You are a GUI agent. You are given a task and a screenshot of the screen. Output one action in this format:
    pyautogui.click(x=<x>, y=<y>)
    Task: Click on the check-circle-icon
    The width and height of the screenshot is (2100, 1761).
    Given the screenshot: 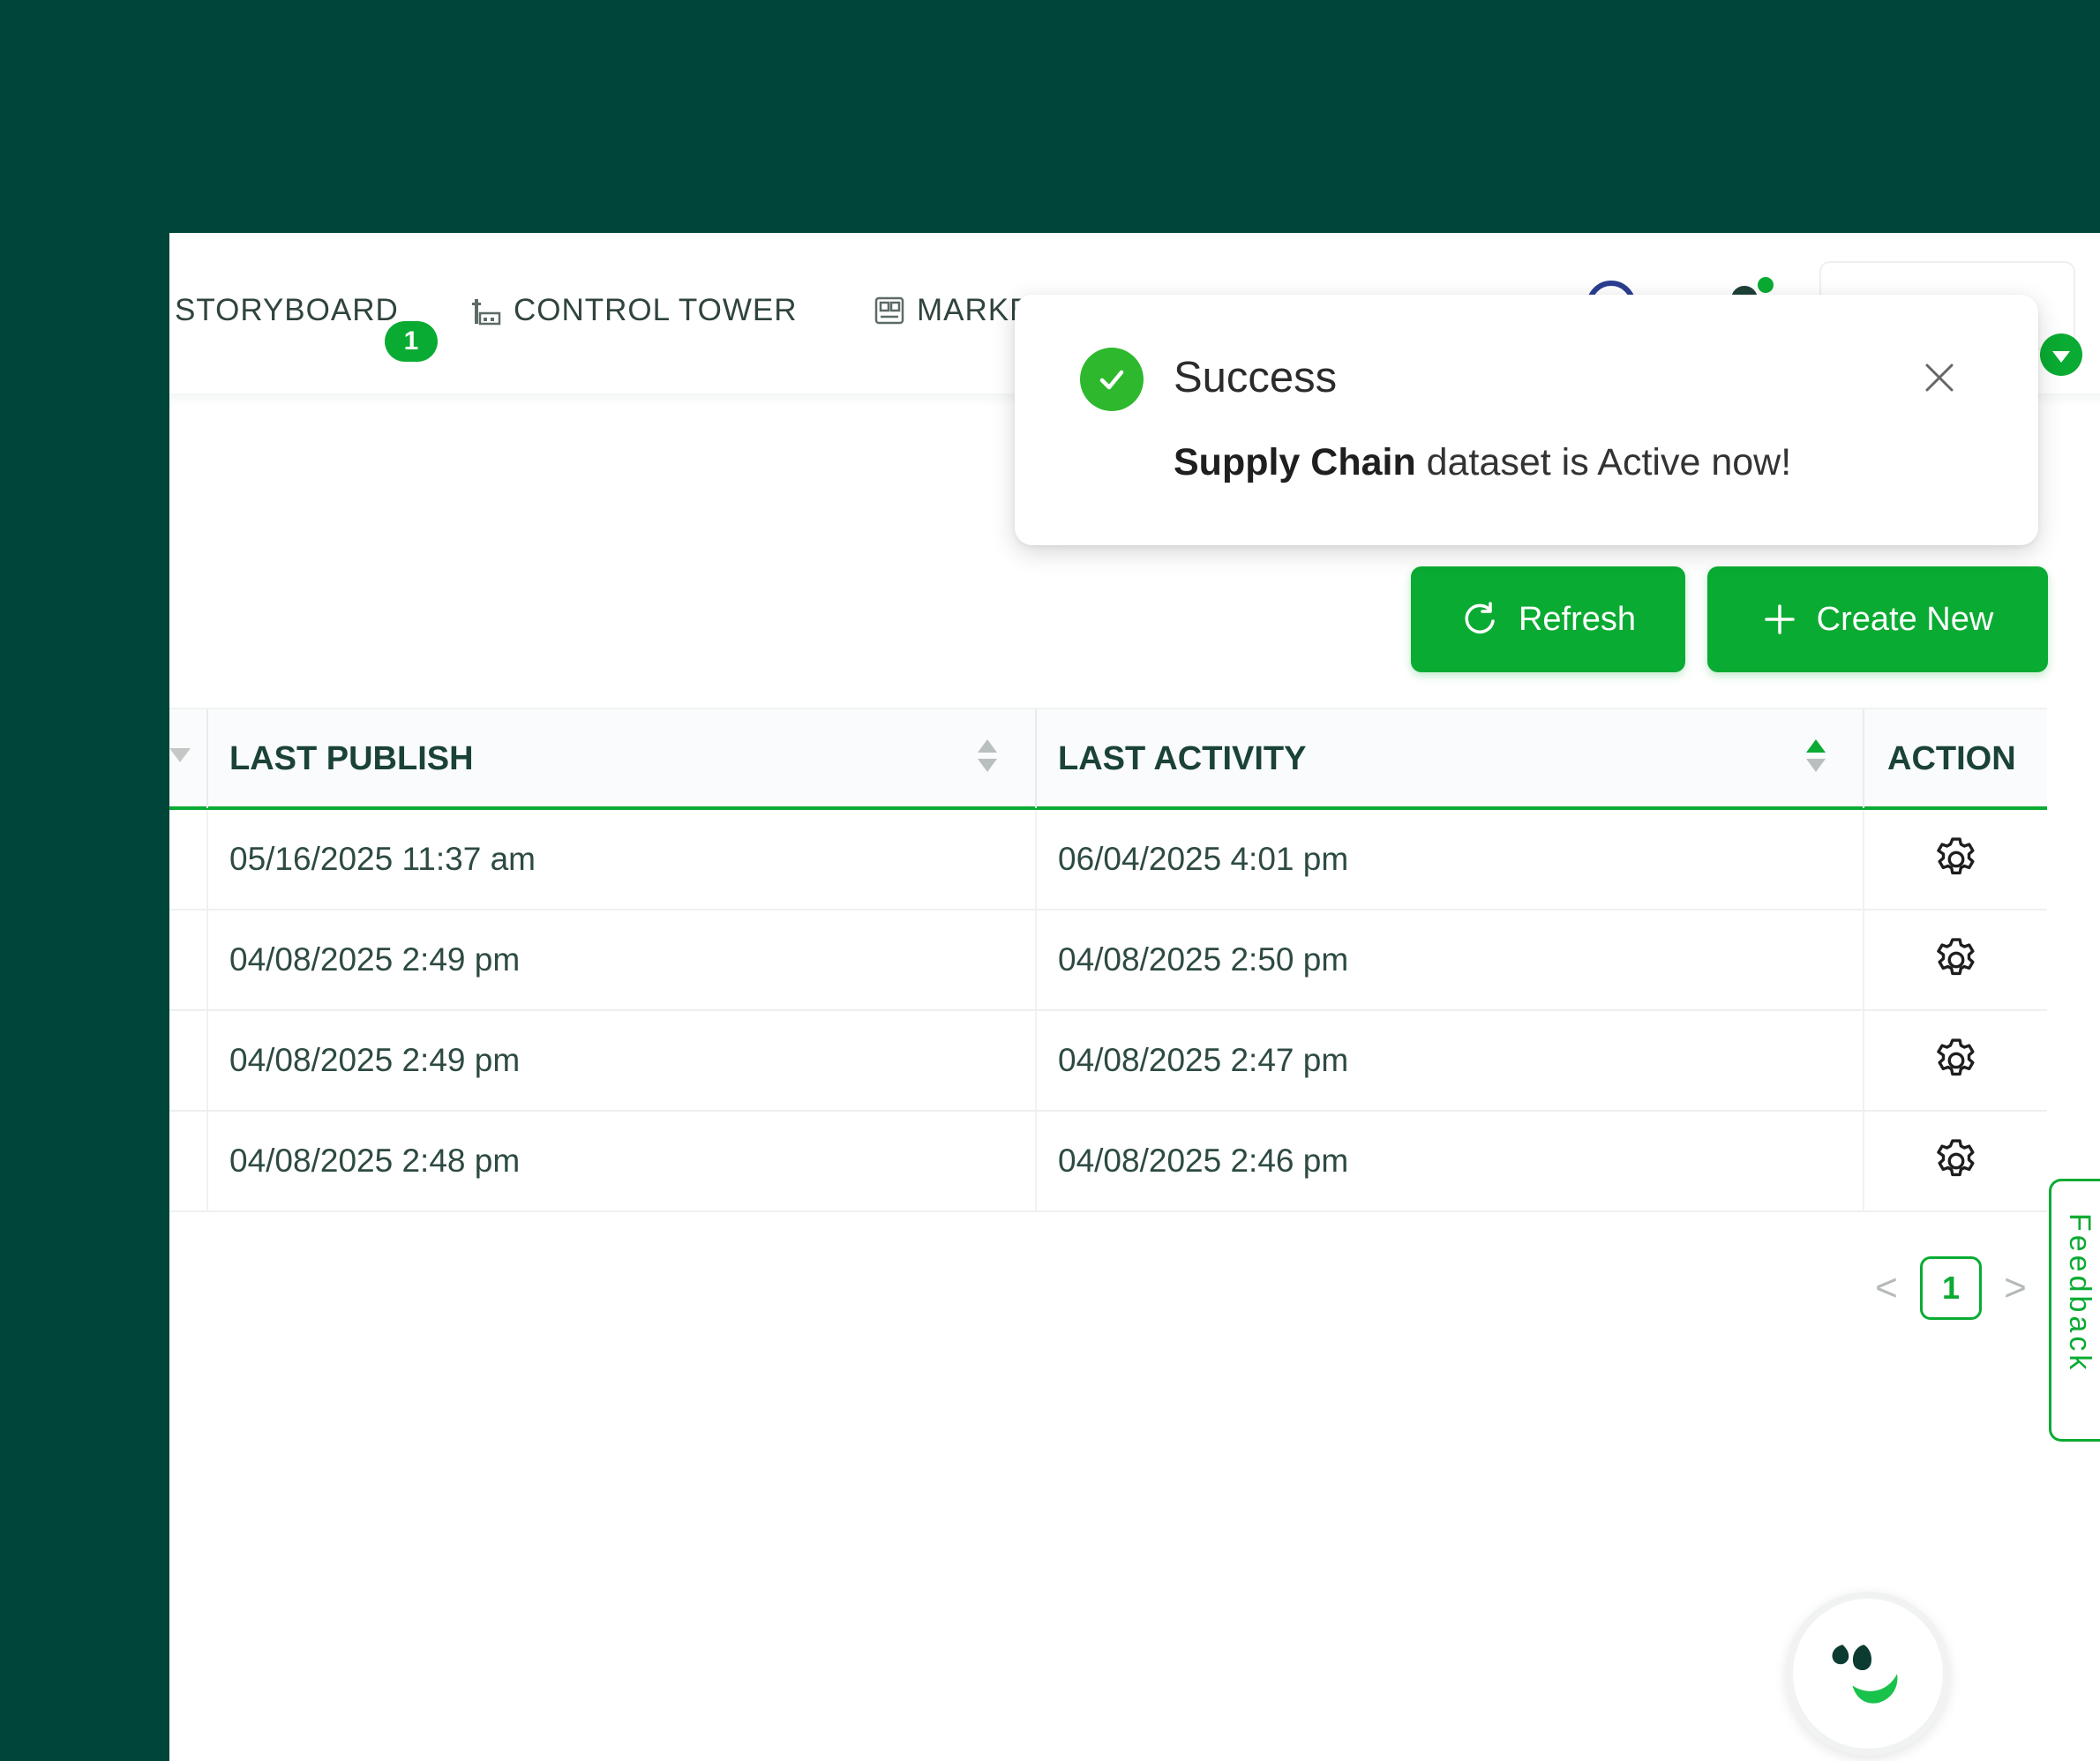 What is the action you would take?
    pyautogui.click(x=1112, y=379)
    